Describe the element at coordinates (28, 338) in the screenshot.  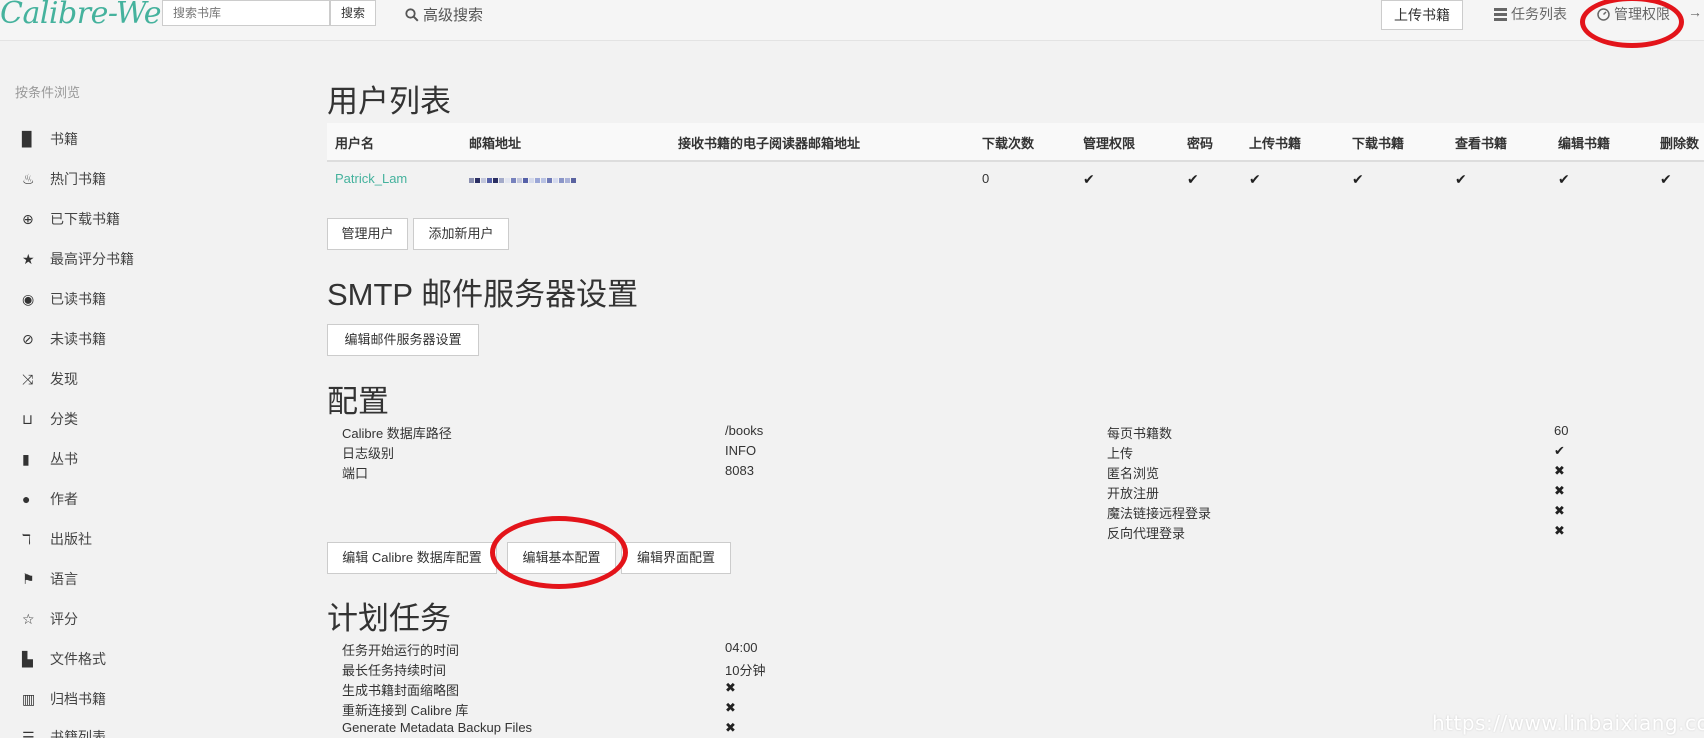
I see `eye-slash-icon: ⊘` at that location.